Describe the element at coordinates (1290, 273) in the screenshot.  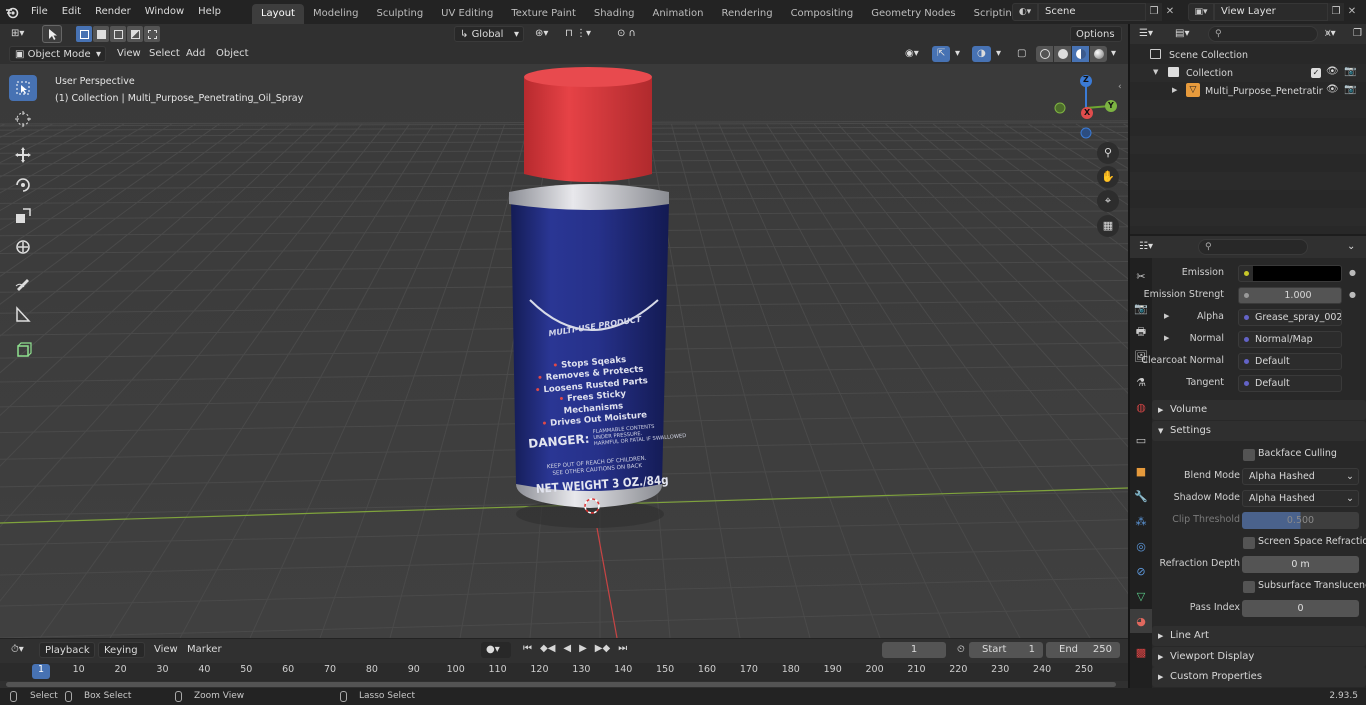
I see `prop-socket-field` at that location.